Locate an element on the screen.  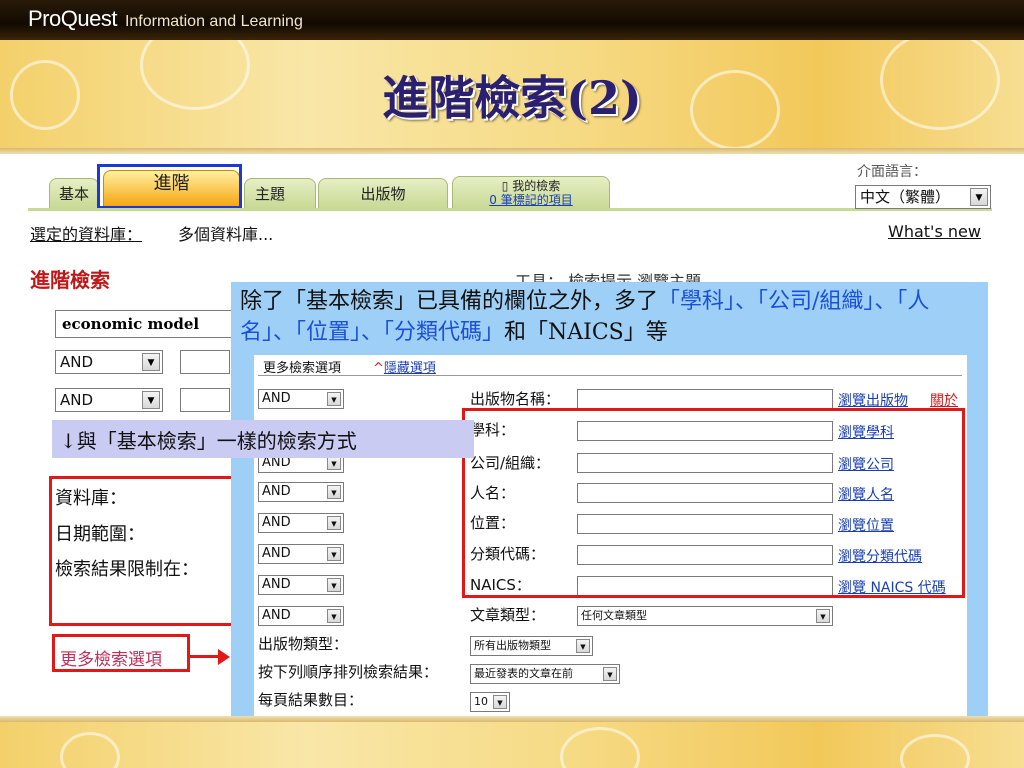
results-per-page-value: 10 is located at coordinates (481, 701).